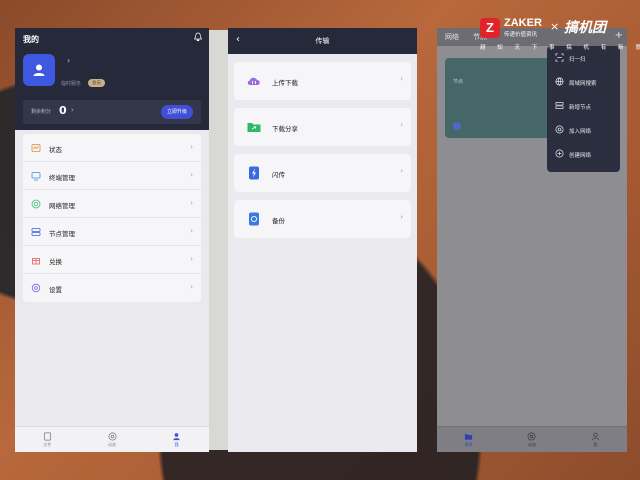 Image resolution: width=640 pixels, height=480 pixels. Describe the element at coordinates (55, 290) in the screenshot. I see `menu-item-label: 设置` at that location.